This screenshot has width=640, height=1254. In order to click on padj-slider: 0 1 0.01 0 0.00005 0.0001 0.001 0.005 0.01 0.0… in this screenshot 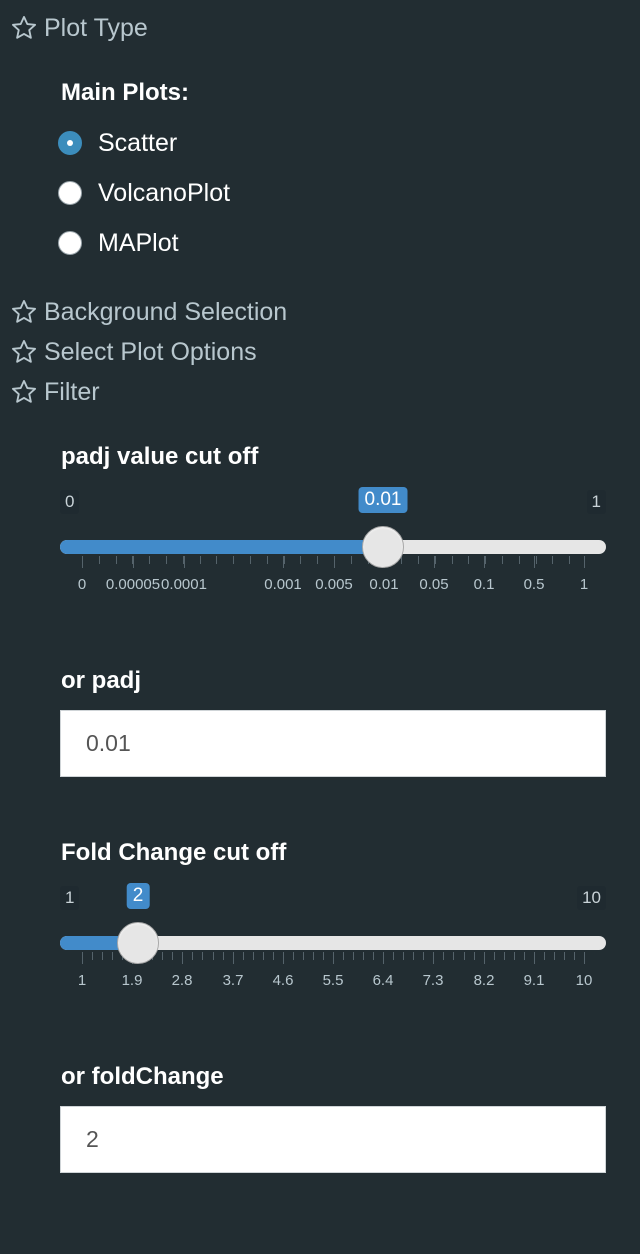, I will do `click(333, 548)`.